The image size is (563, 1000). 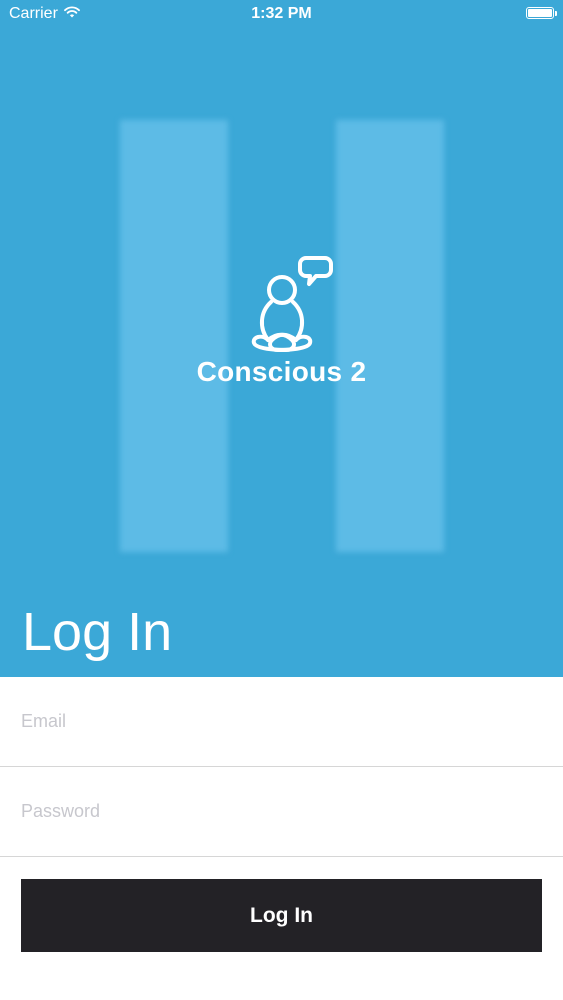 I want to click on page-title: Log In, so click(x=97, y=632).